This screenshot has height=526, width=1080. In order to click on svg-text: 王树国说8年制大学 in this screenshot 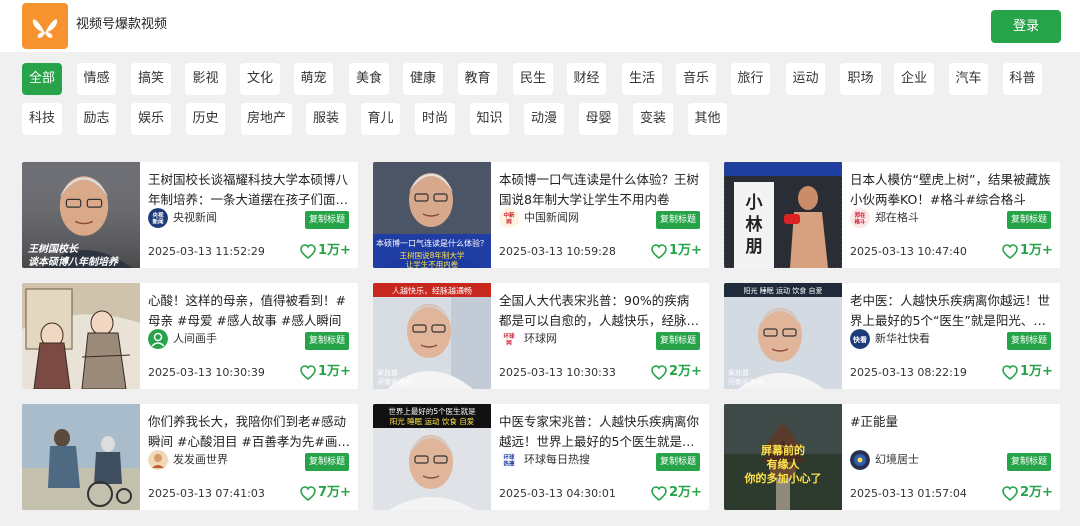, I will do `click(432, 255)`.